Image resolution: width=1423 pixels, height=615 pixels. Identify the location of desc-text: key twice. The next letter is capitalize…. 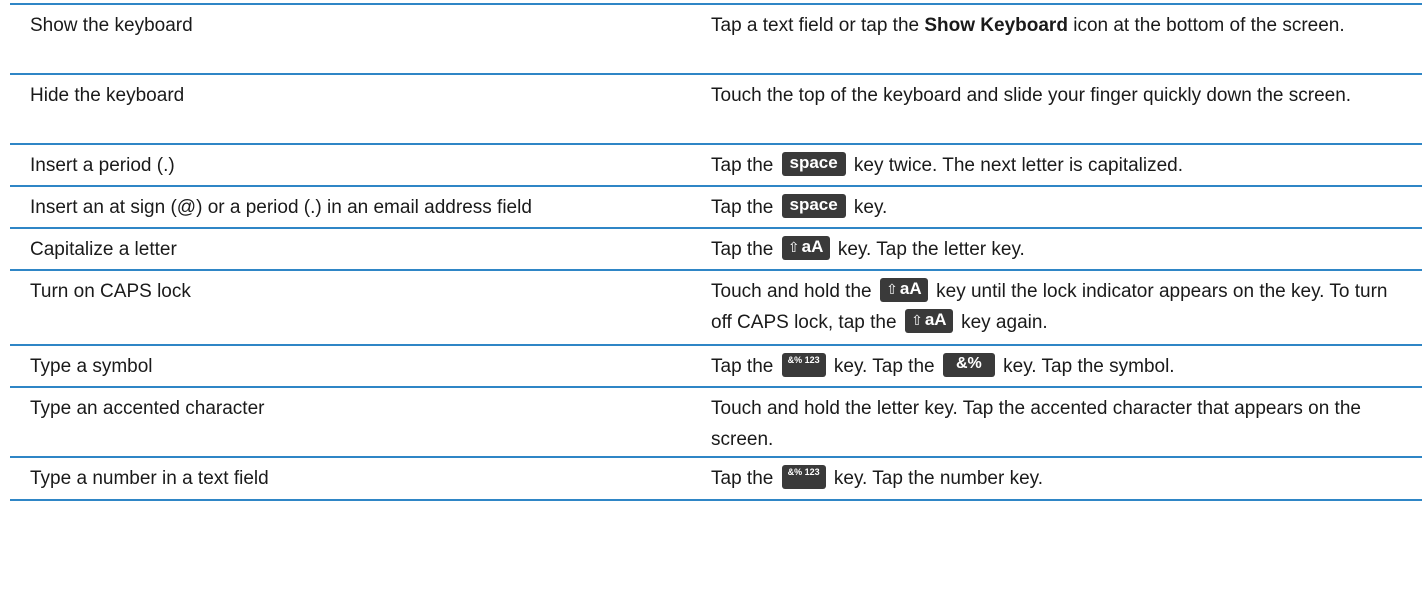
(1016, 165).